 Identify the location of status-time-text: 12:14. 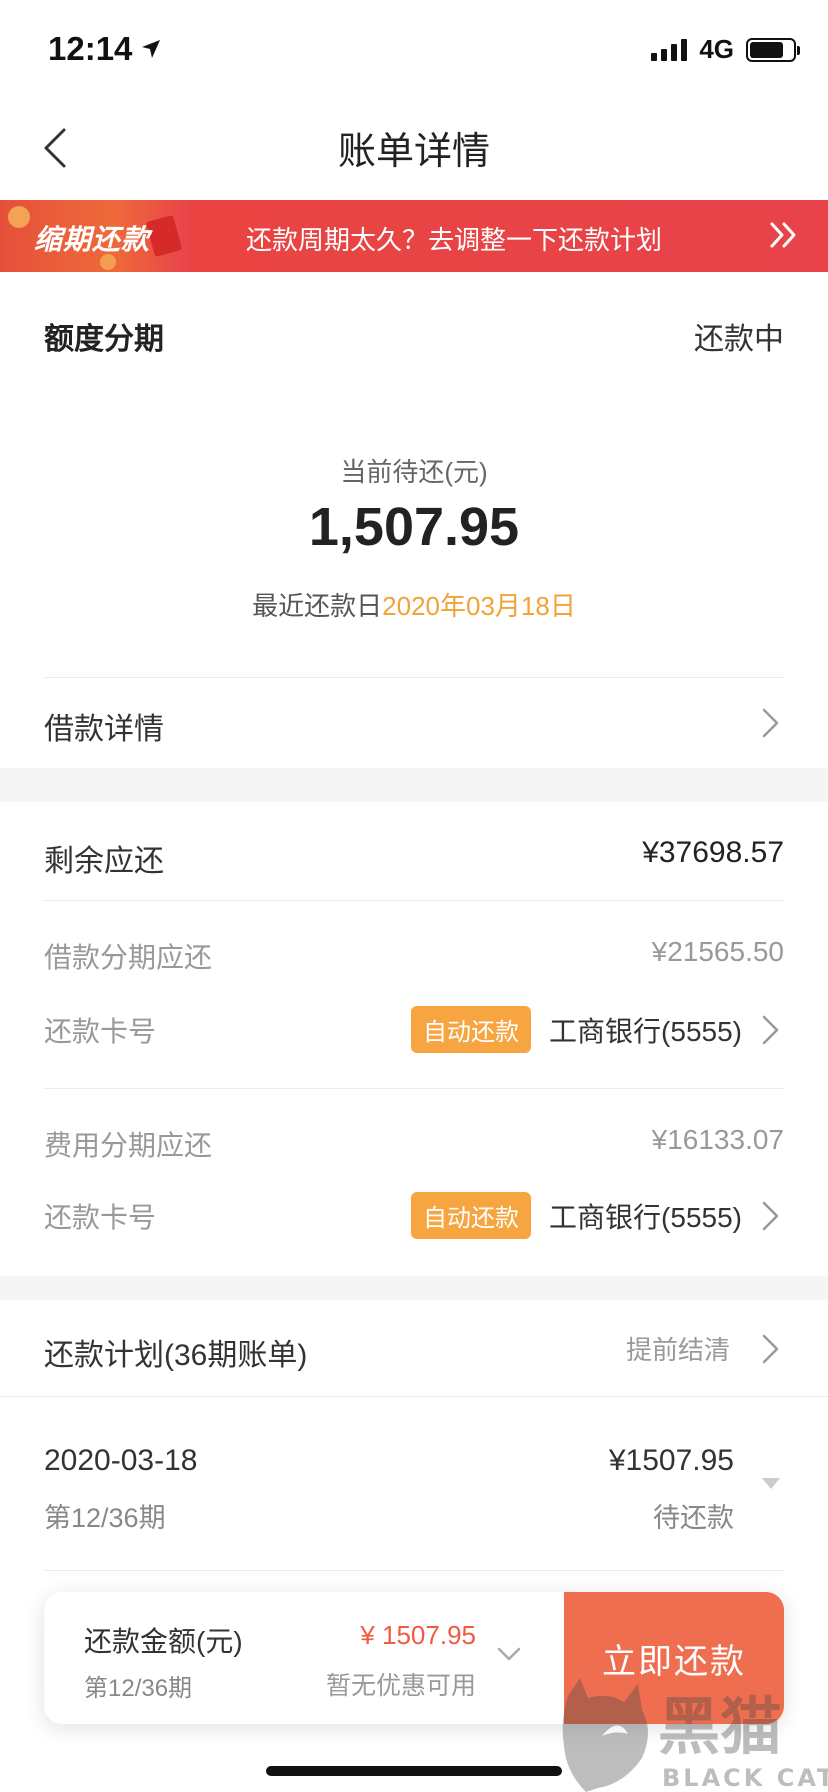
(90, 48).